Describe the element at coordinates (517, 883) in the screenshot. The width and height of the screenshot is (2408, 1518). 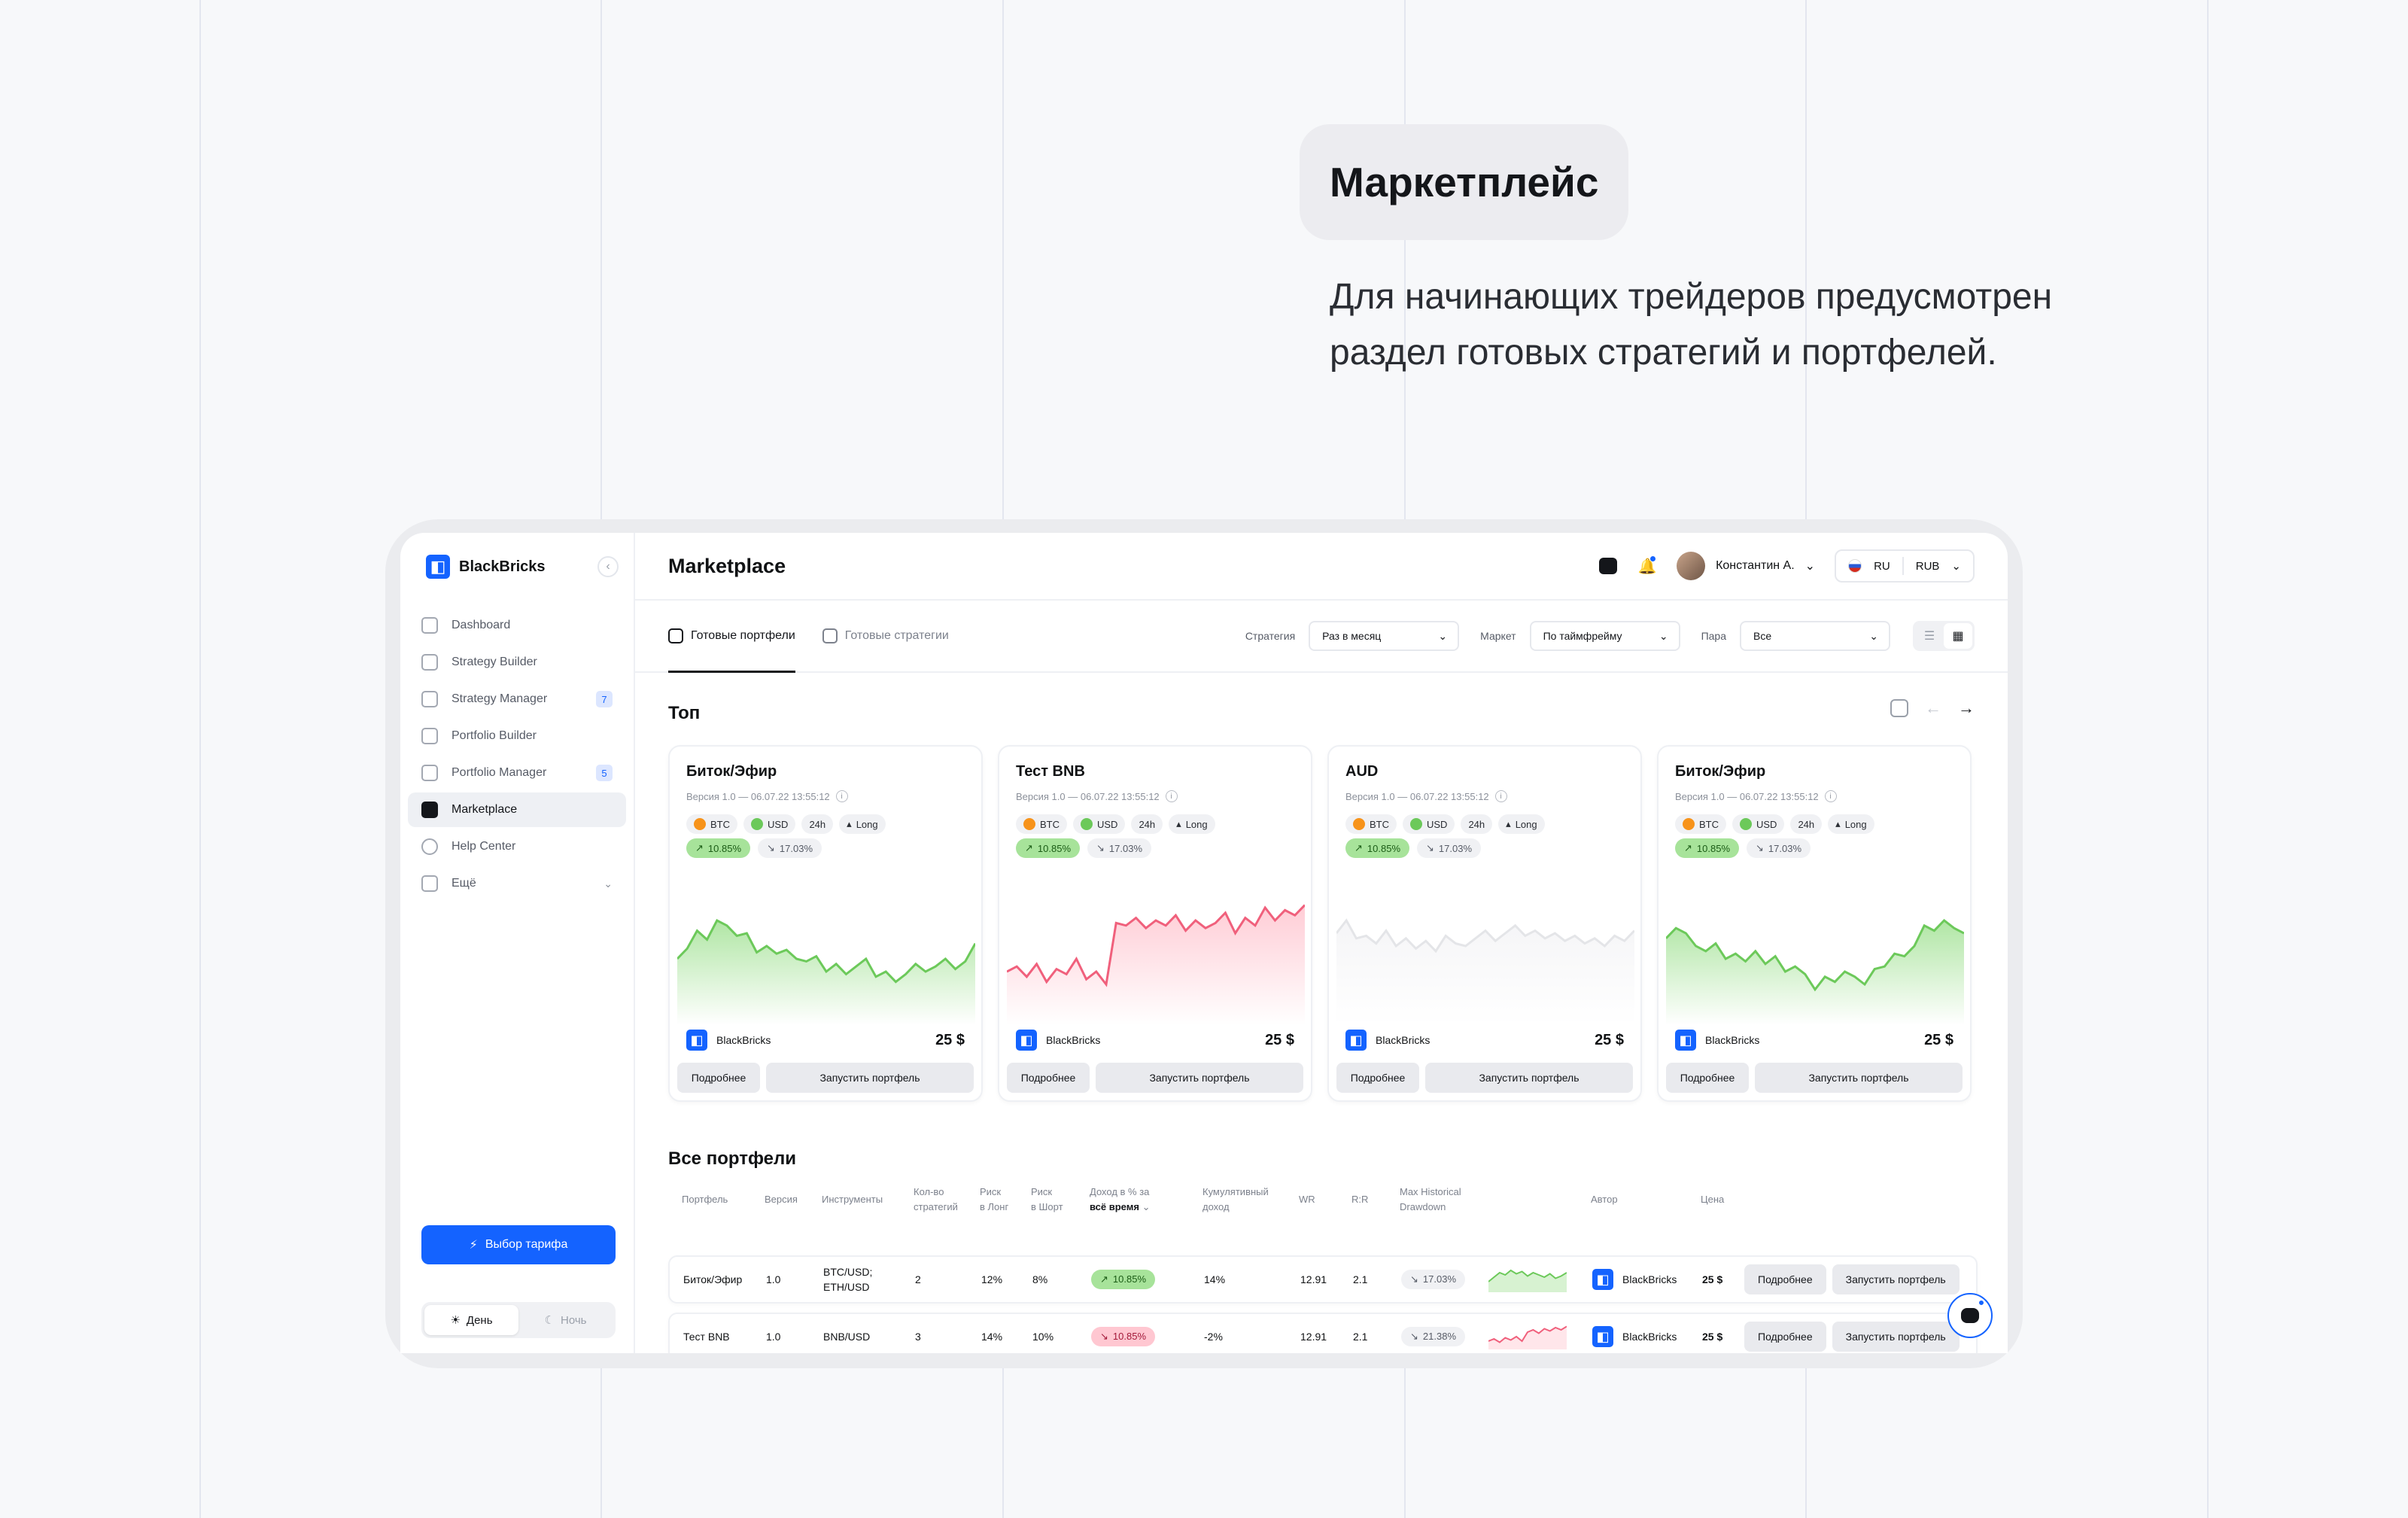
I see `sidebar-item-more: Ещё ⌄` at that location.